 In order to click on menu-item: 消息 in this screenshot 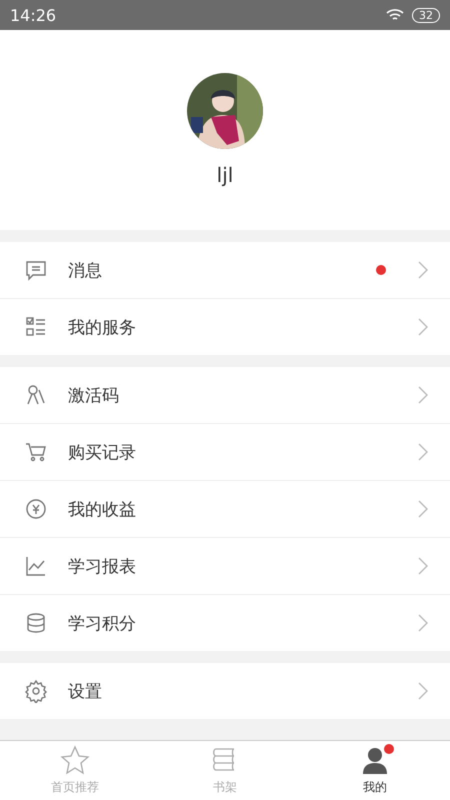, I will do `click(225, 270)`.